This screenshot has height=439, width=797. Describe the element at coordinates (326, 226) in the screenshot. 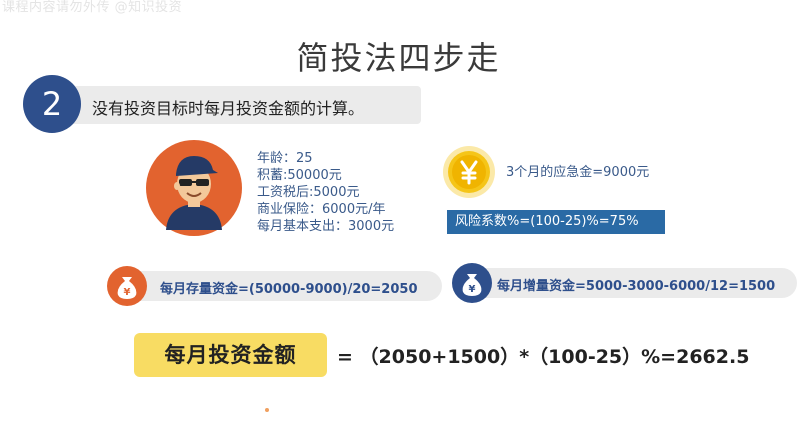

I see `profile-expense: 每月基本支出：3000元` at that location.